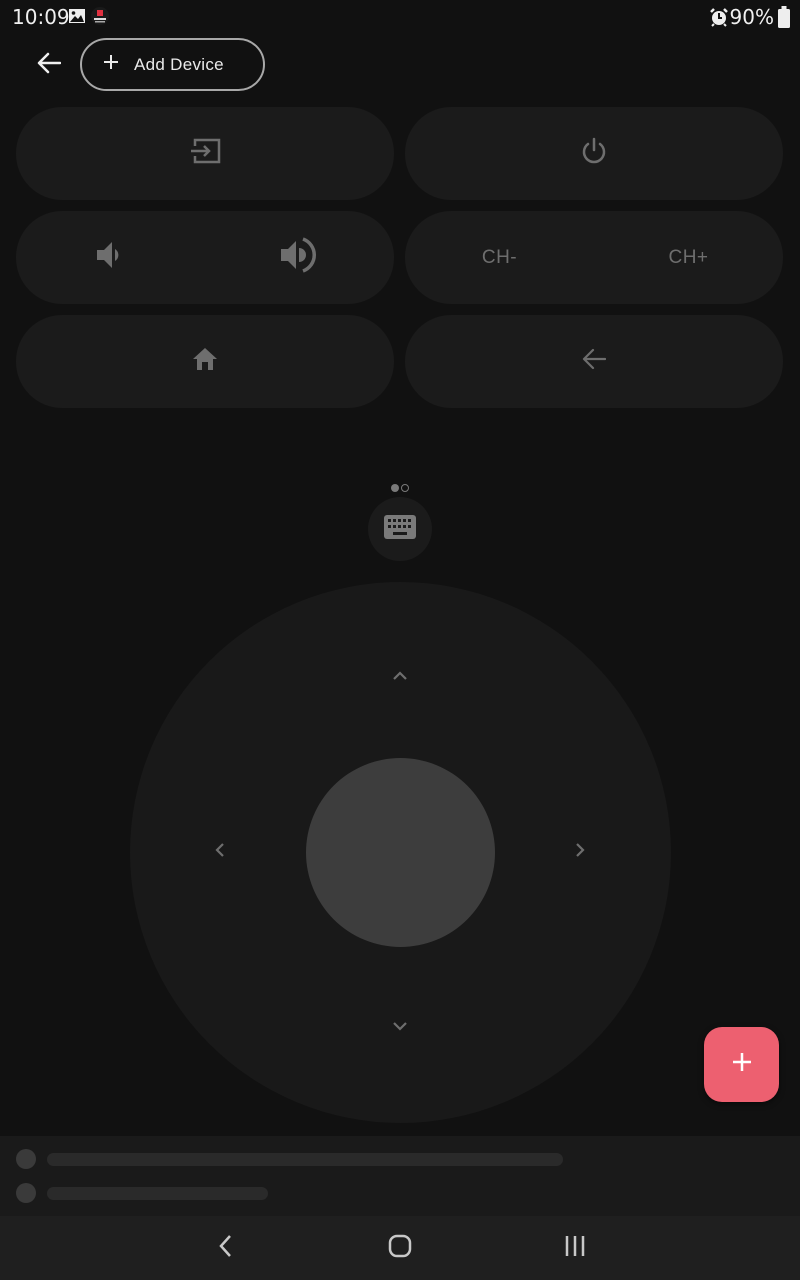  I want to click on input-button, so click(205, 153).